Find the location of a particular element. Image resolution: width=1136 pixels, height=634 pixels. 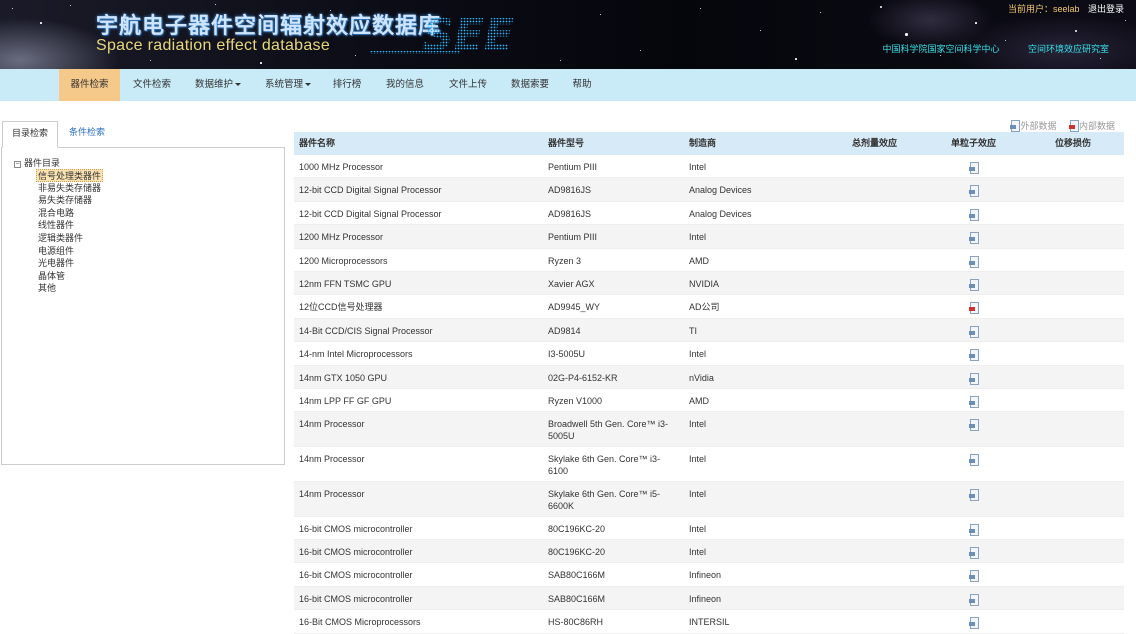

device-model-cell: 80C196KC-20 is located at coordinates (577, 552).